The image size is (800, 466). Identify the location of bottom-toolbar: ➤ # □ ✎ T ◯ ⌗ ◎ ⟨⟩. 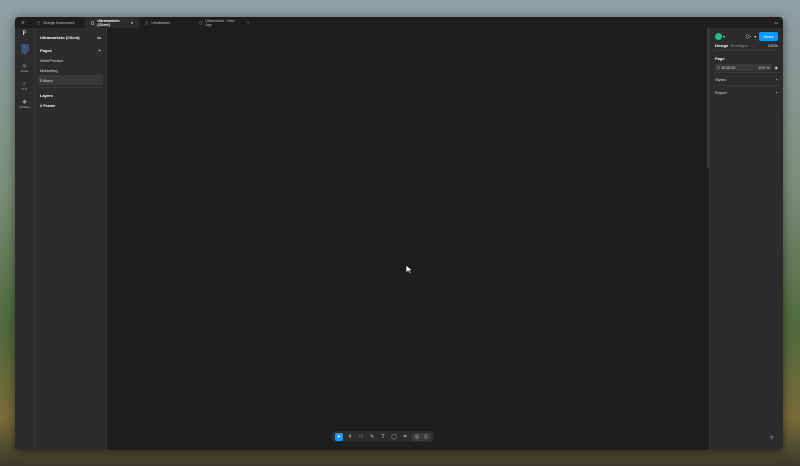
(383, 436).